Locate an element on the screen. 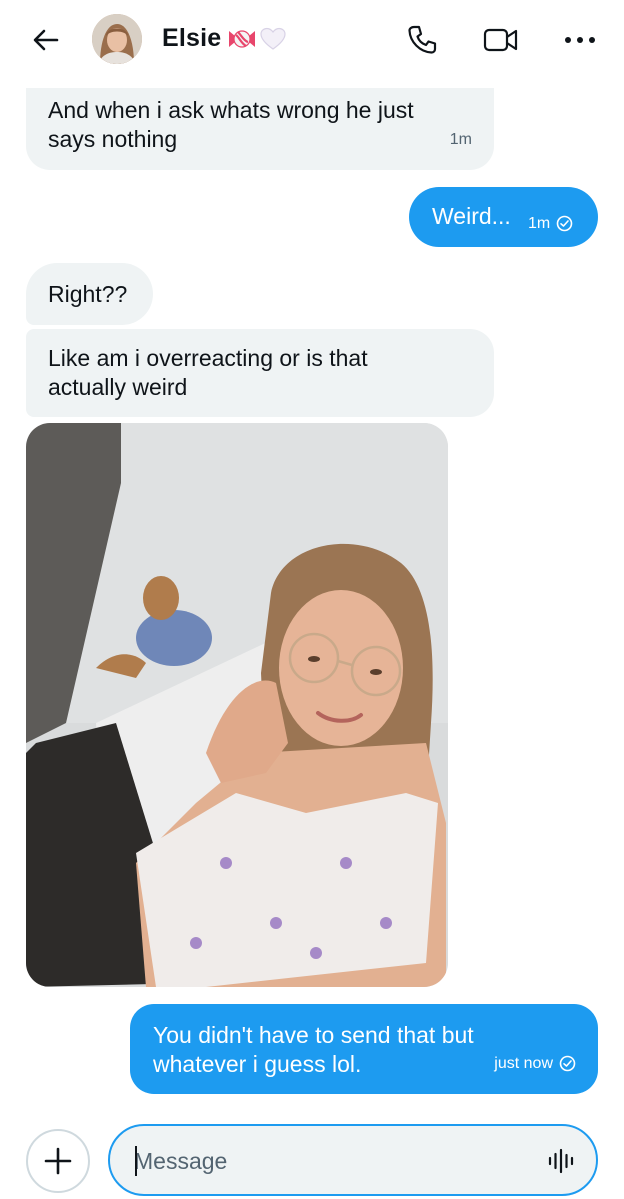 Image resolution: width=624 pixels, height=1199 pixels. arrow-left-icon is located at coordinates (46, 40).